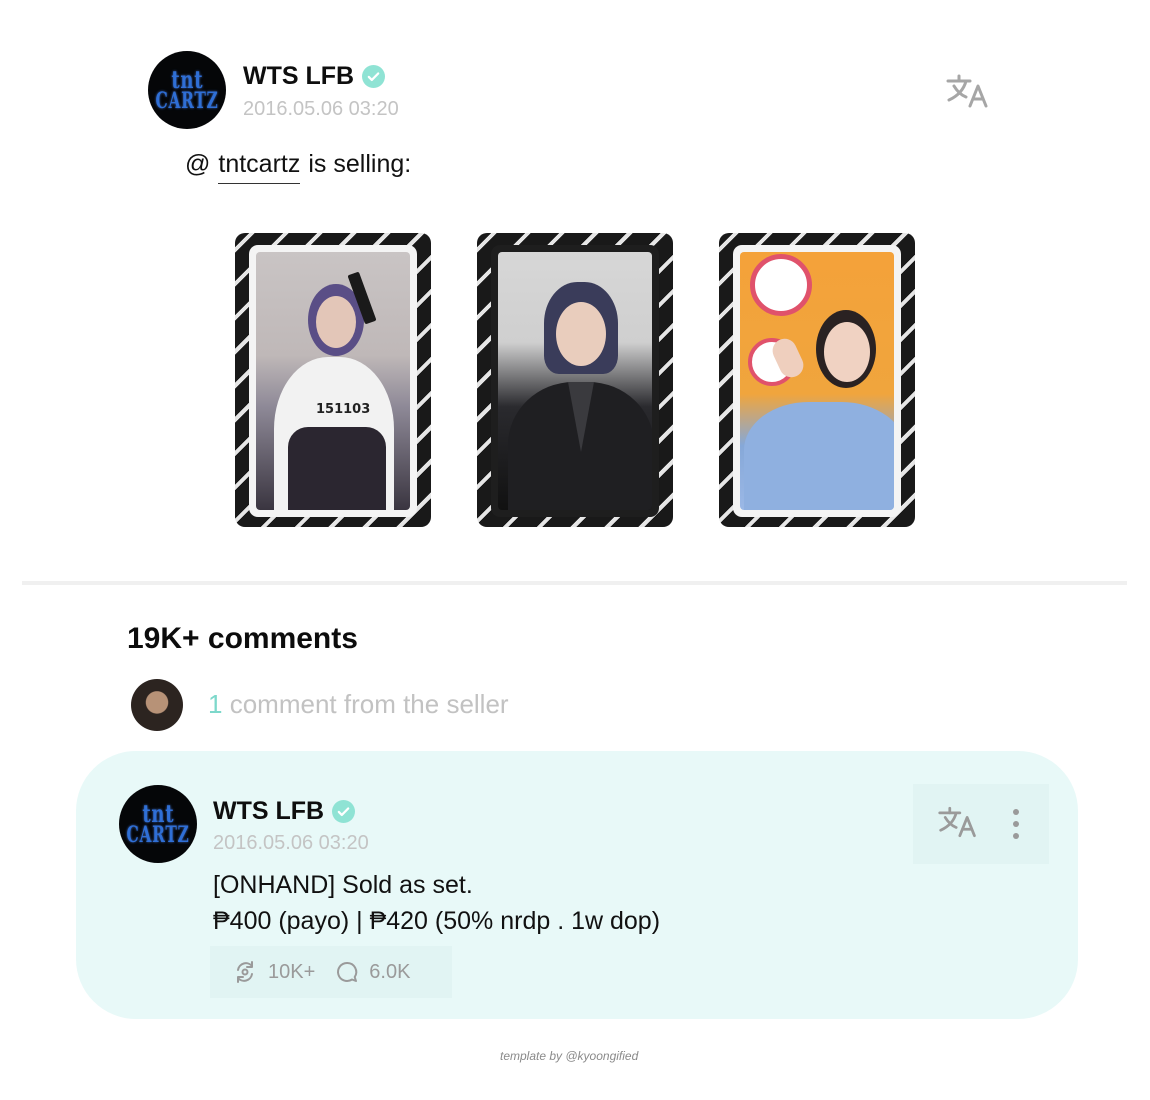  I want to click on post-avatar: tnt CARTZ, so click(187, 90).